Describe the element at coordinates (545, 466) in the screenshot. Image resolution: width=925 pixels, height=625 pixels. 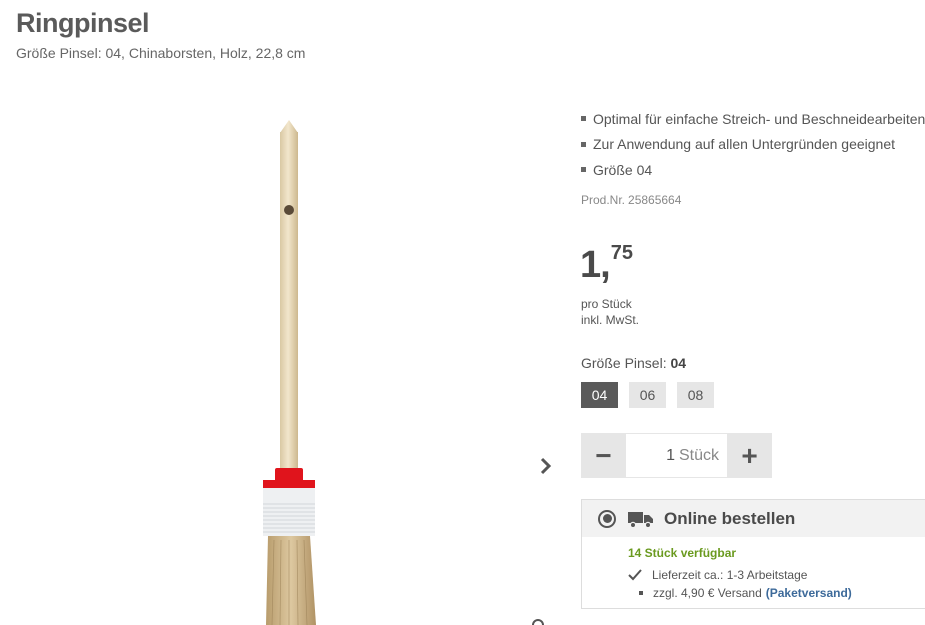
I see `chevron-right-icon` at that location.